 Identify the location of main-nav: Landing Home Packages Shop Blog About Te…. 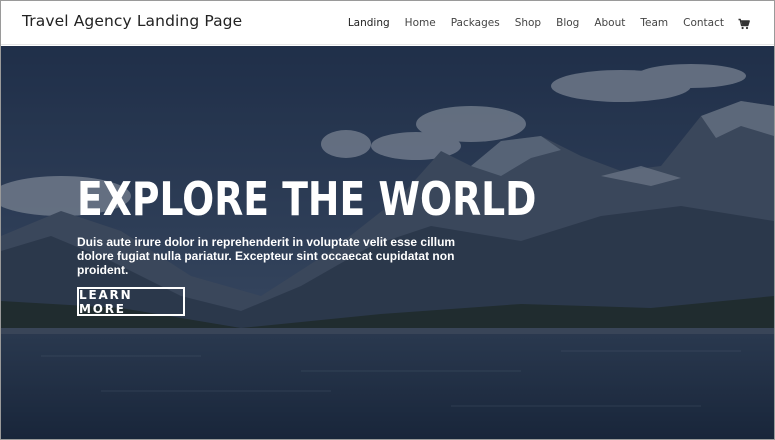
(541, 23).